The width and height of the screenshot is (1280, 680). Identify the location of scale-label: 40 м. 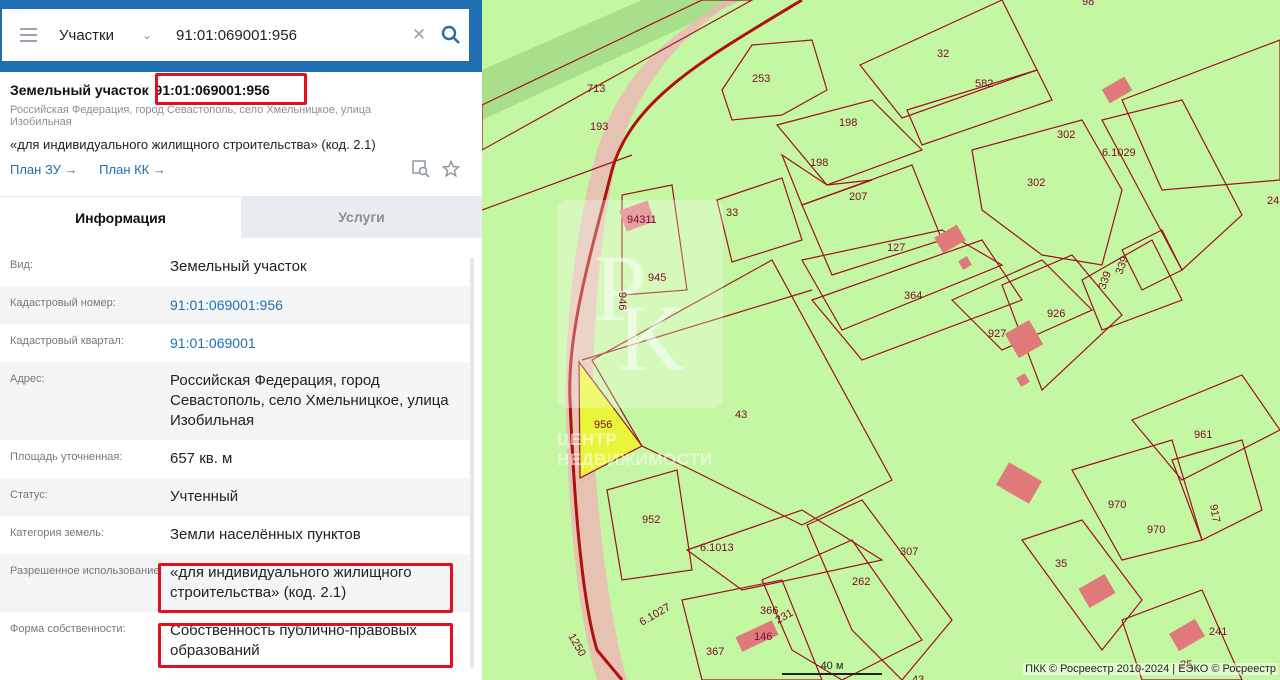
(832, 666).